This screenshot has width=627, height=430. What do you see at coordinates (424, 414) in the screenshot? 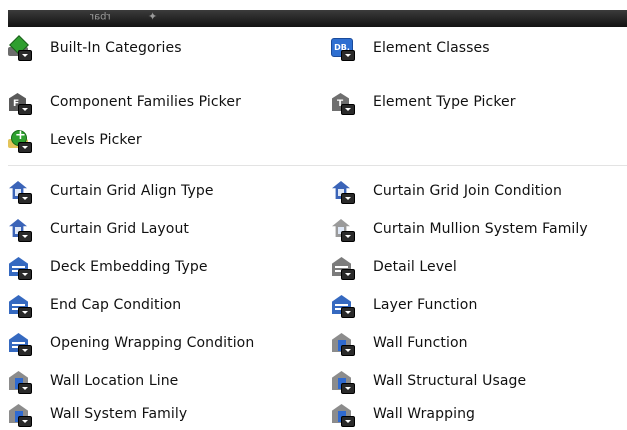
I see `item-label: Wall Wrapping` at bounding box center [424, 414].